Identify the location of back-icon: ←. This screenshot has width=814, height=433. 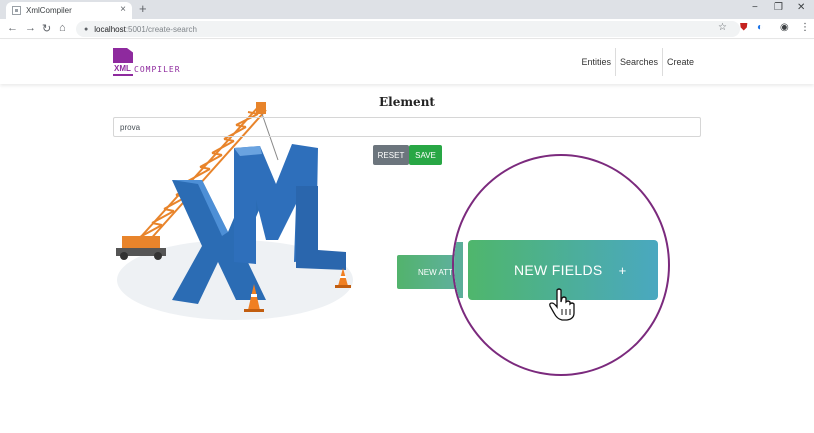
(12, 28).